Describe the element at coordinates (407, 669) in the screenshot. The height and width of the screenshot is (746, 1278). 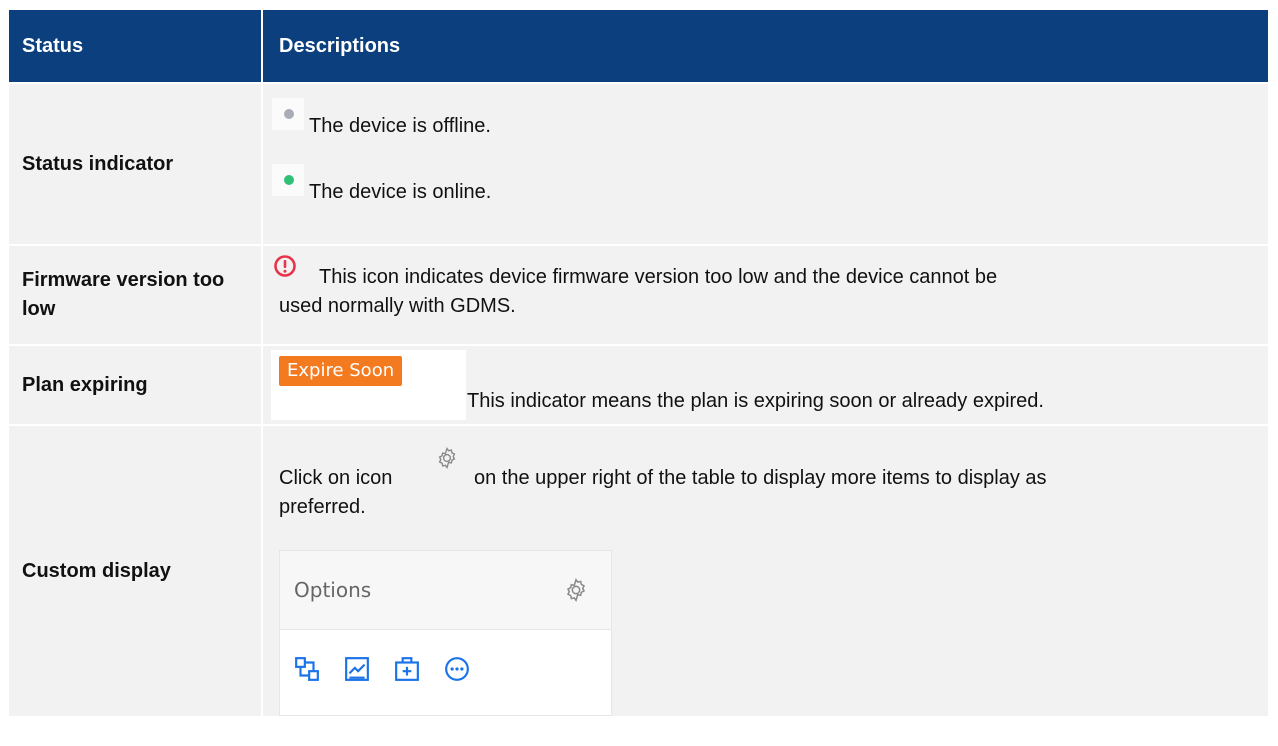
I see `add-box-icon` at that location.